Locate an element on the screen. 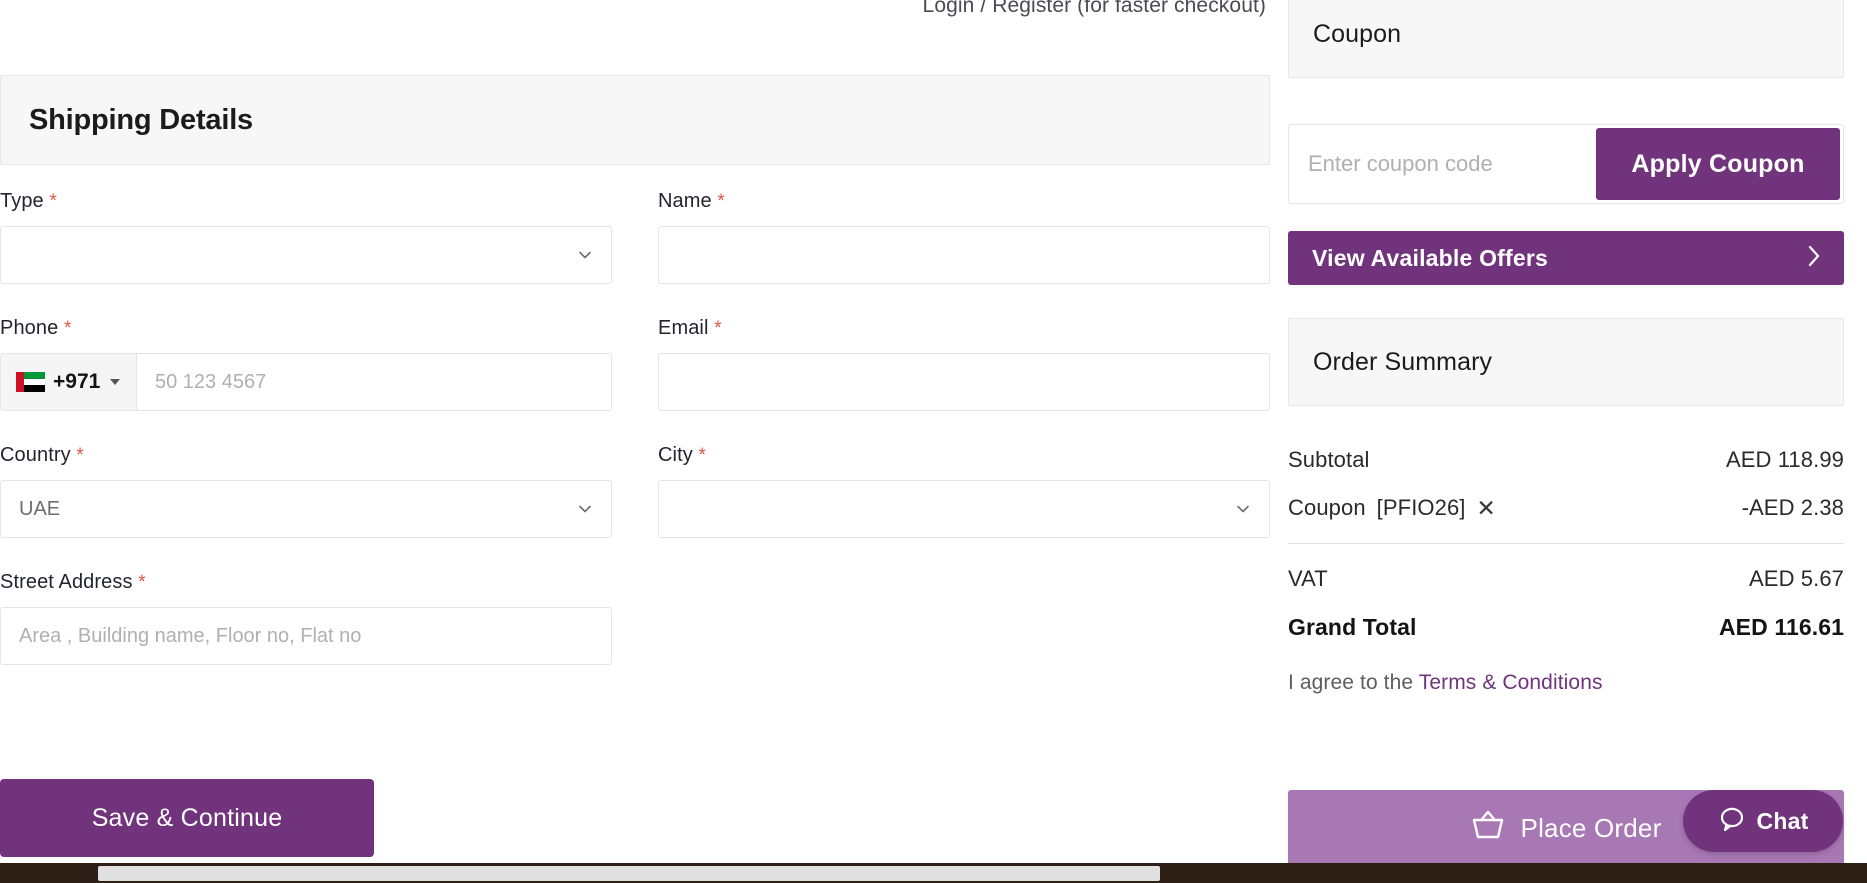 The height and width of the screenshot is (883, 1867). vat-label: VAT is located at coordinates (1308, 578).